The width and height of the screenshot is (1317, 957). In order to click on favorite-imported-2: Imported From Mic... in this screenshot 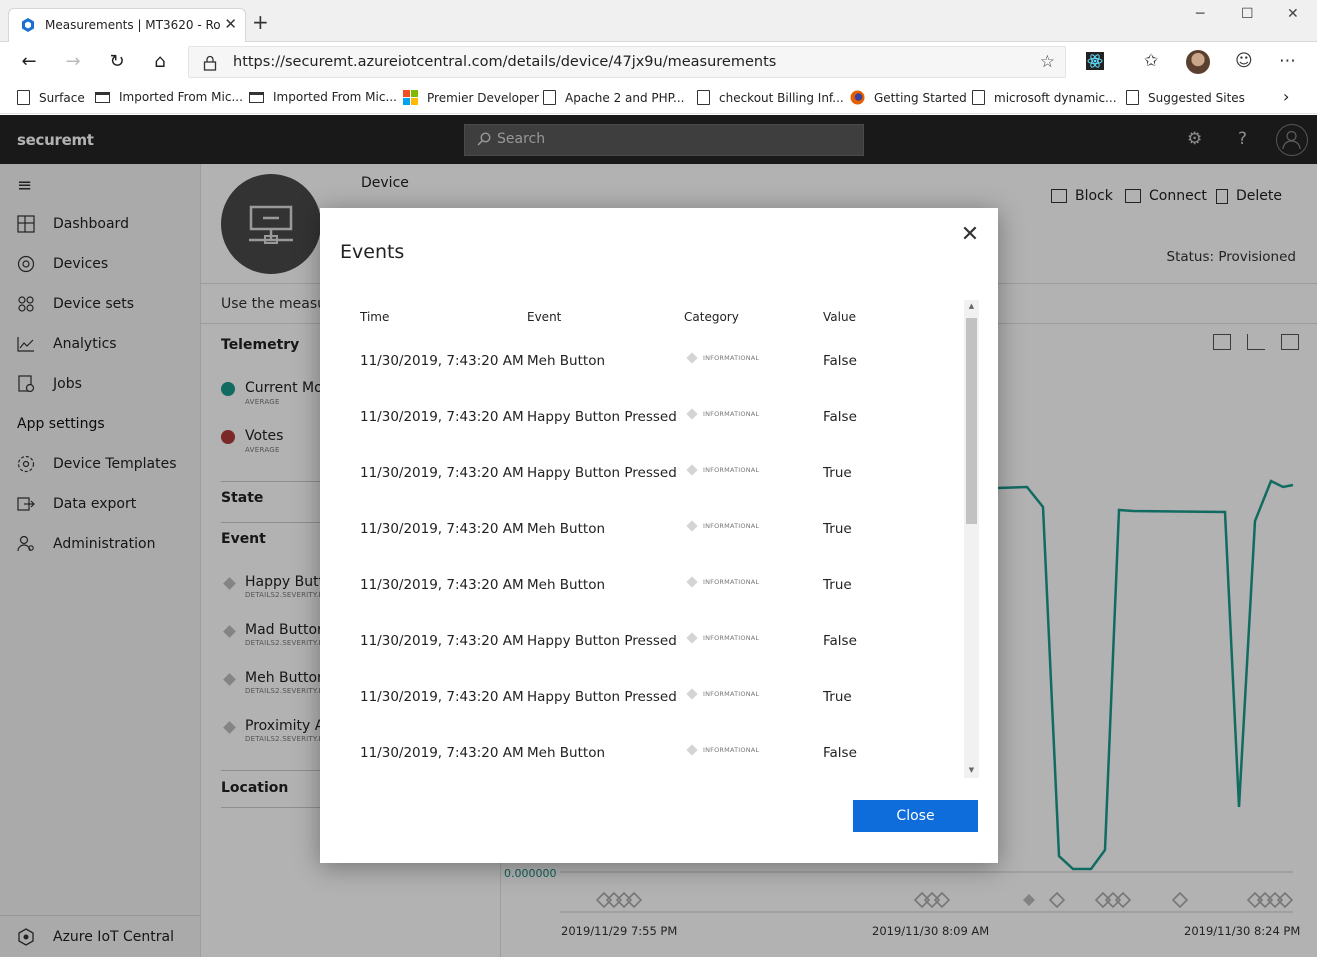, I will do `click(323, 97)`.